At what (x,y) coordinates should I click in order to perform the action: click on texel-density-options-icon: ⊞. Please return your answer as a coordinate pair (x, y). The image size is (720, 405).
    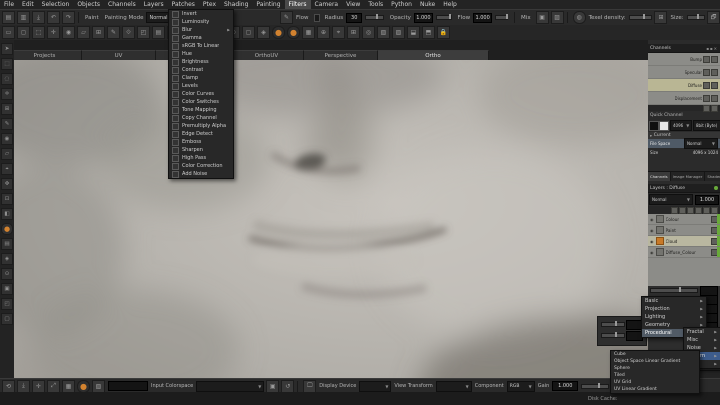
    Looking at the image, I should click on (661, 17).